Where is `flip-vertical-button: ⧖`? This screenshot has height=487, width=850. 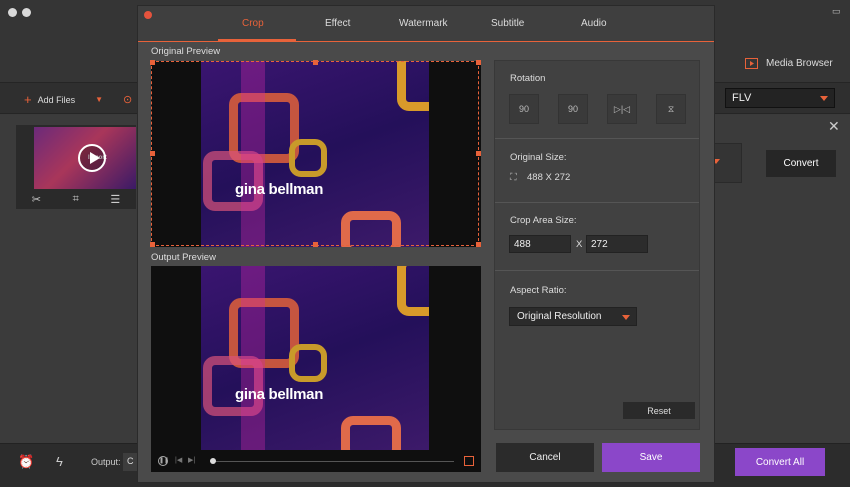
flip-vertical-button: ⧖ is located at coordinates (671, 109).